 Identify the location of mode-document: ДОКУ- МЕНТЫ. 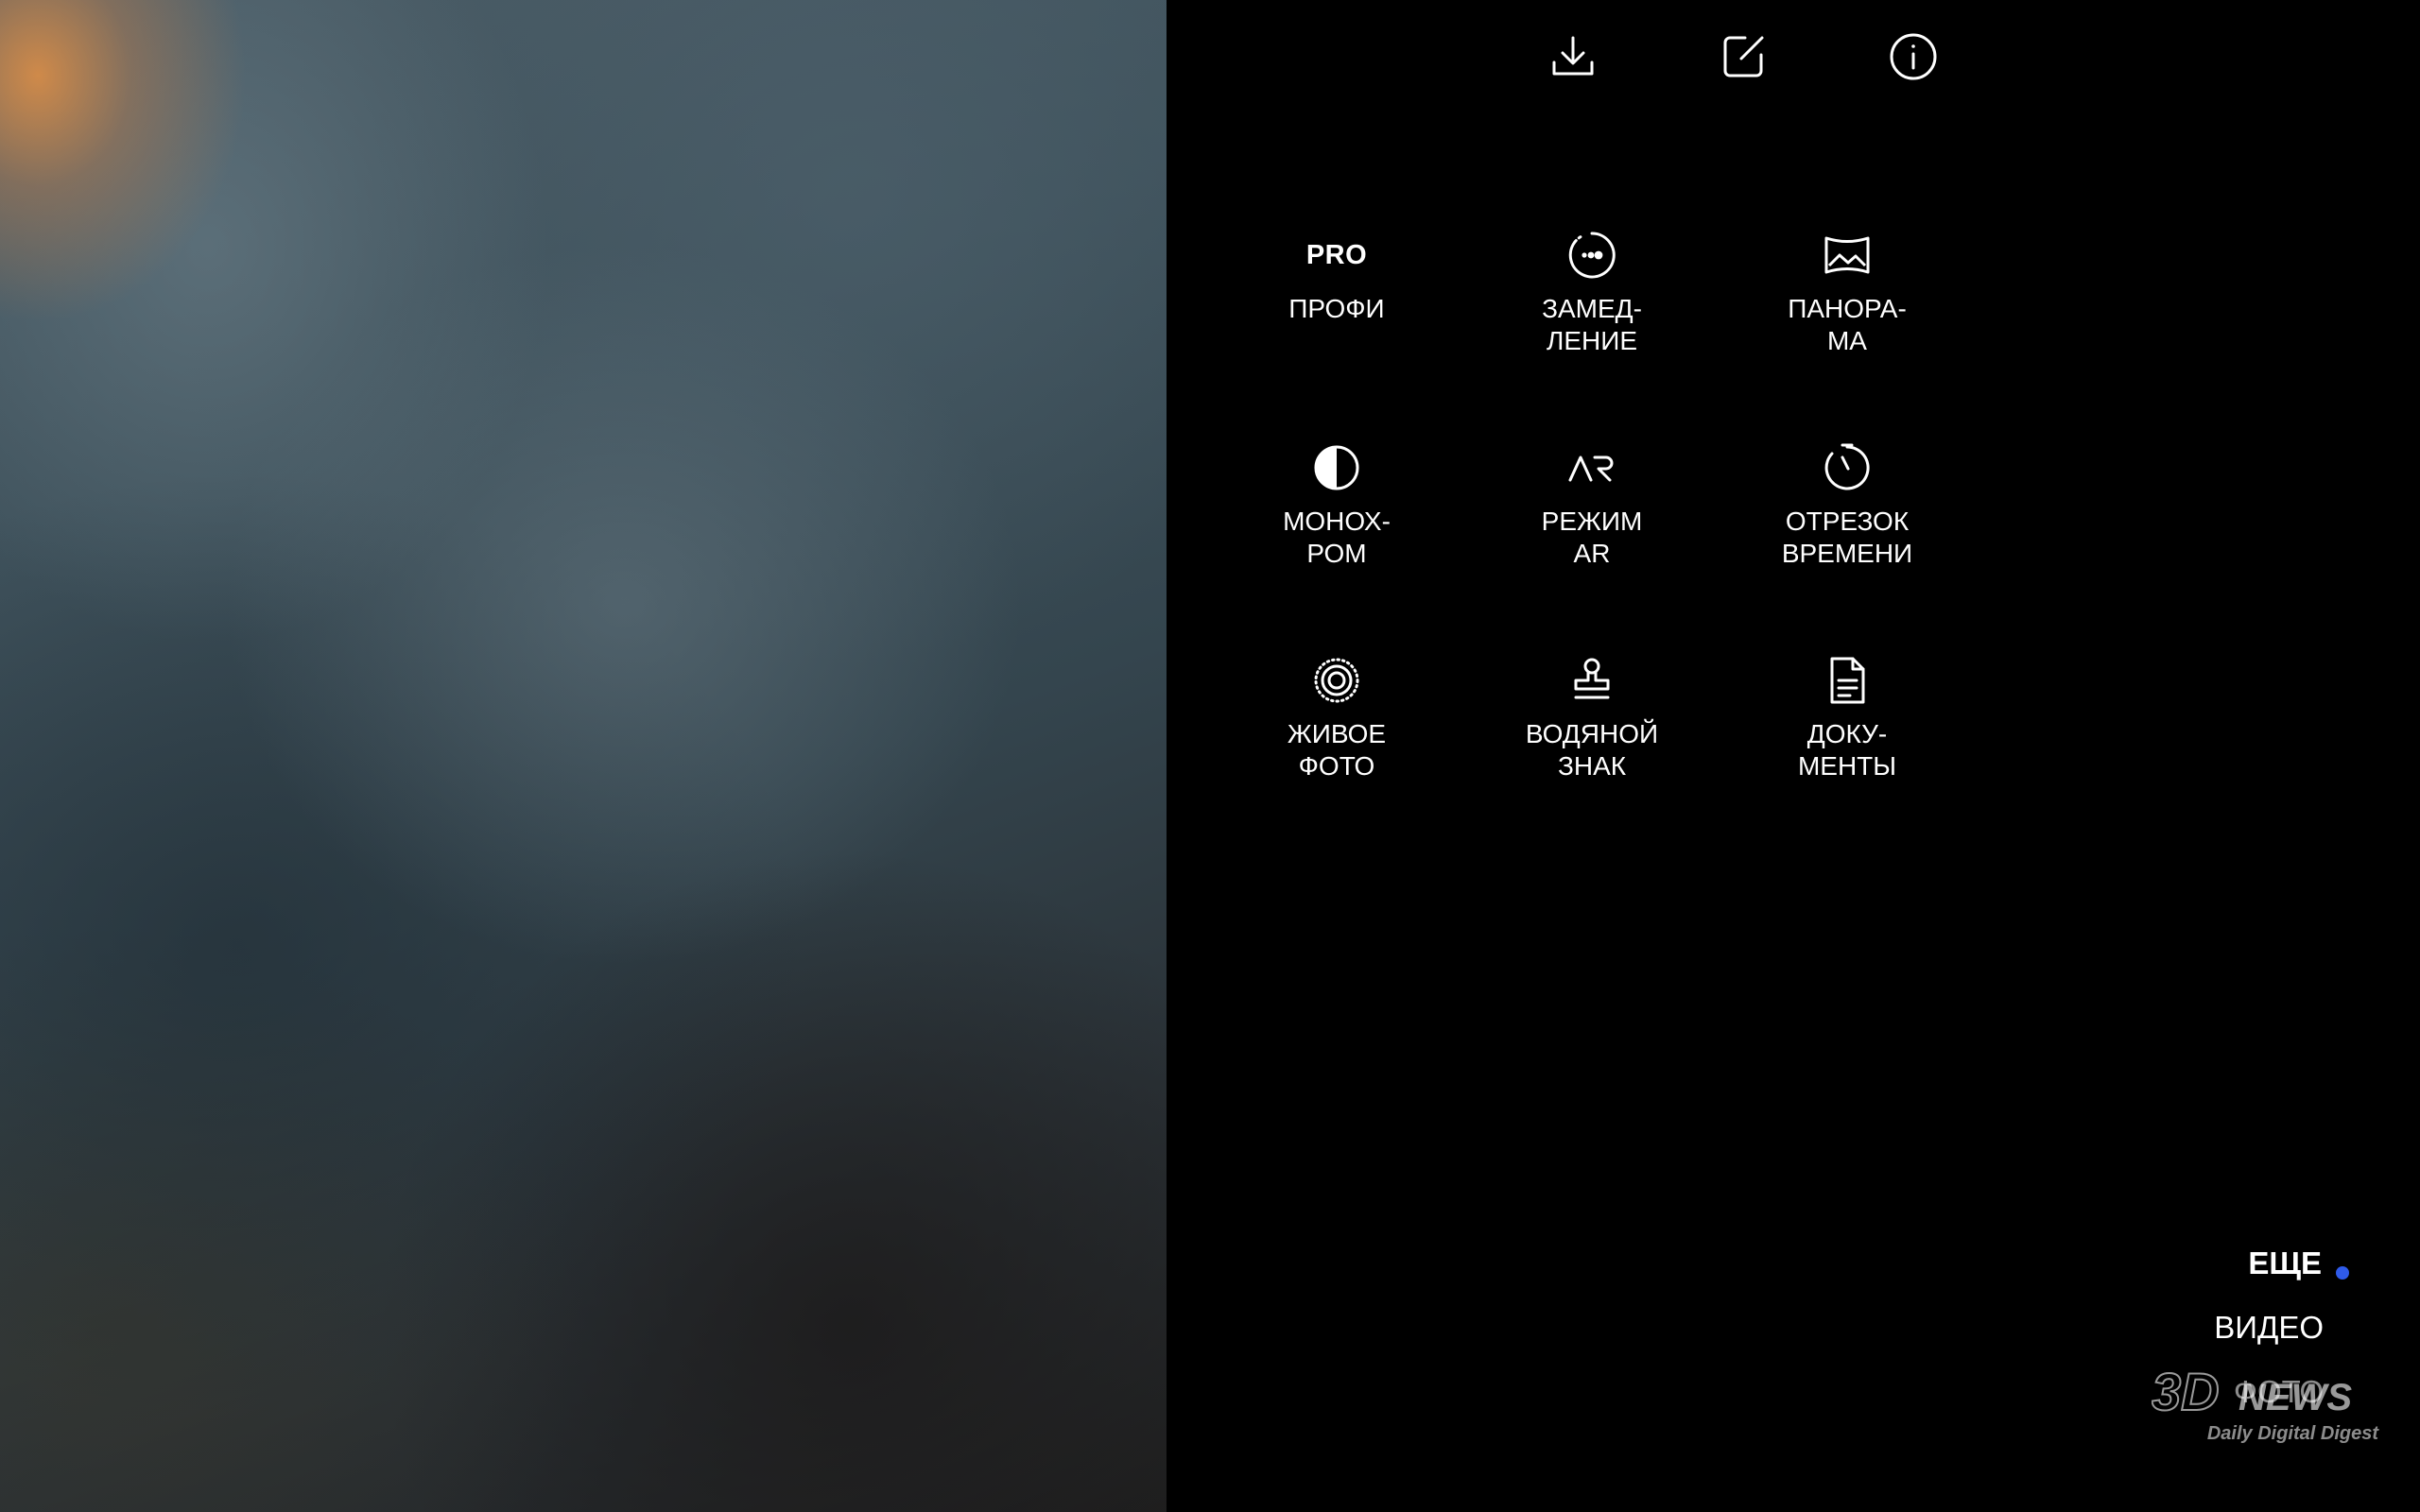
(1847, 742).